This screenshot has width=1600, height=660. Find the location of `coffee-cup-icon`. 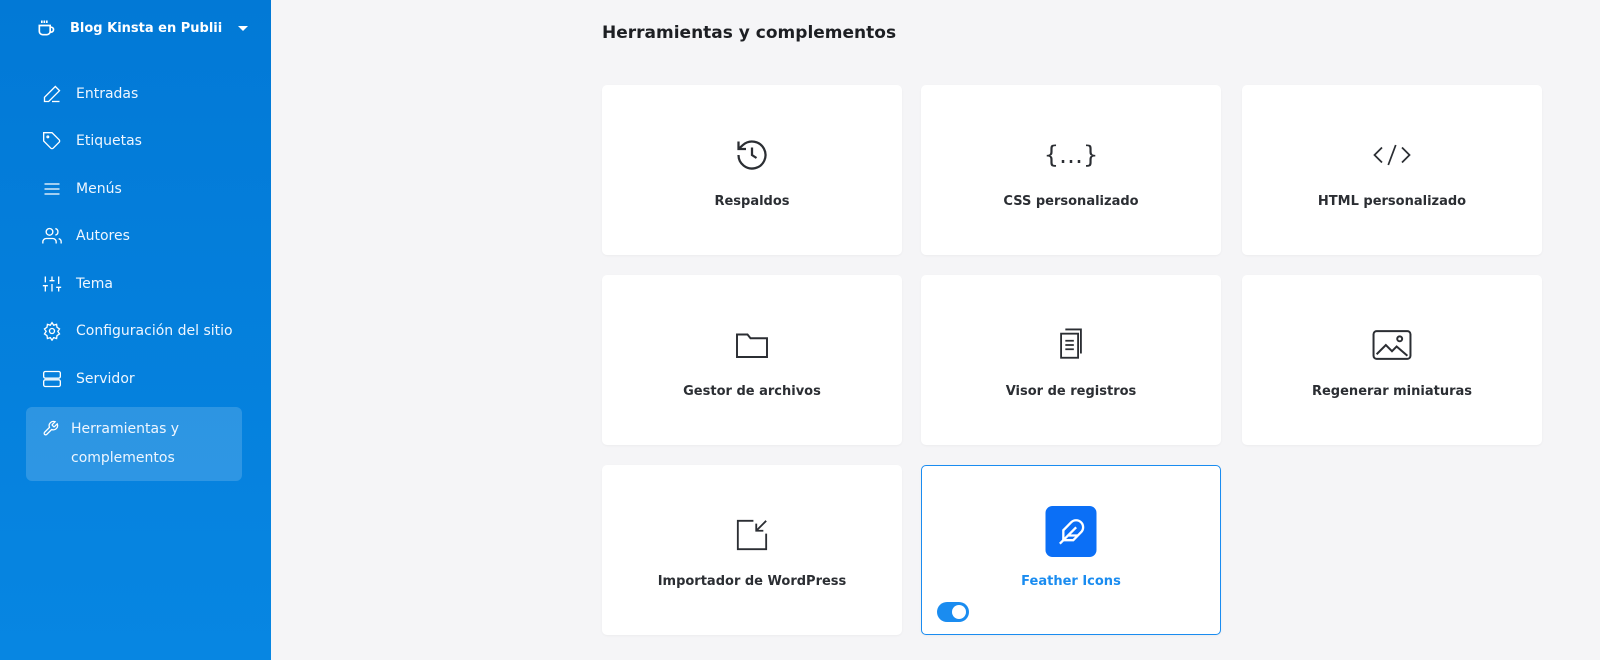

coffee-cup-icon is located at coordinates (46, 28).